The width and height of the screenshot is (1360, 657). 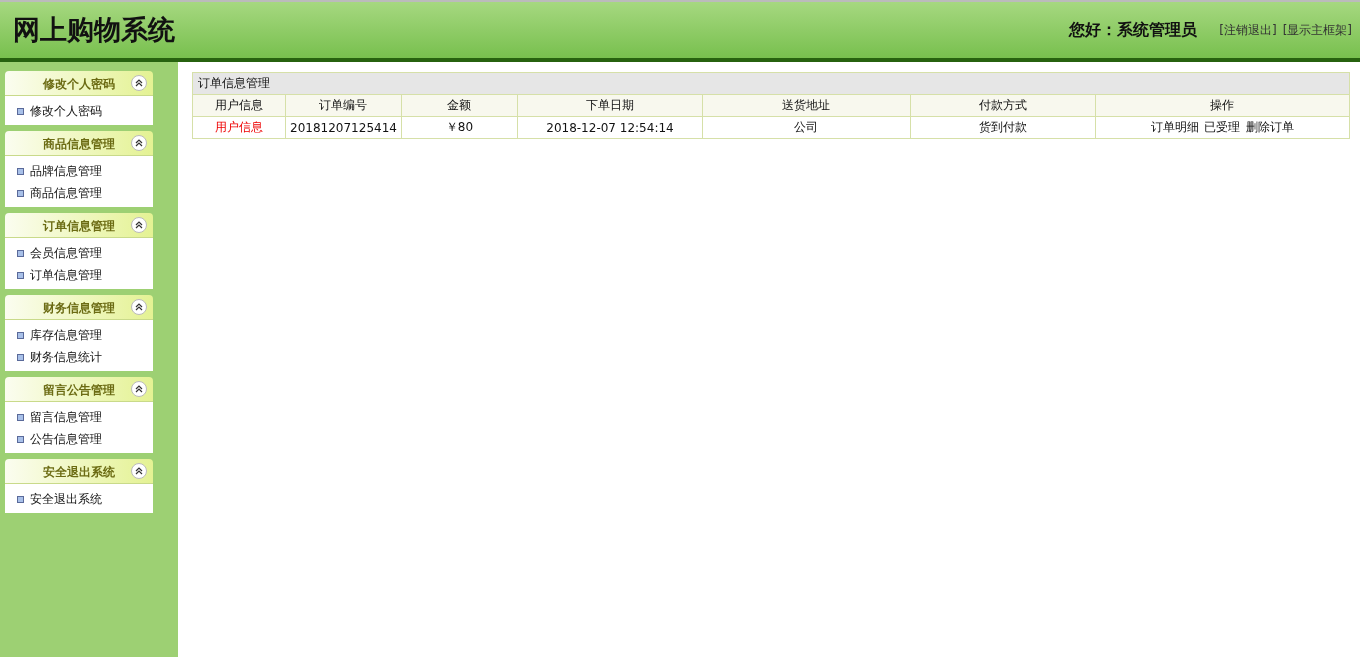 I want to click on group-header: 商品信息管理, so click(x=79, y=143).